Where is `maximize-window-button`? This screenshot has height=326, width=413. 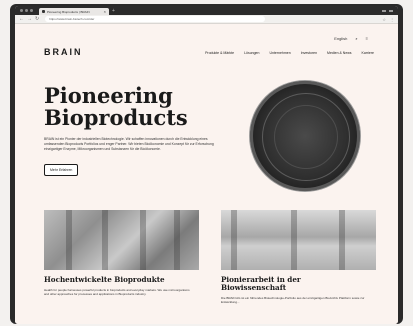
maximize-window-button is located at coordinates (31, 10).